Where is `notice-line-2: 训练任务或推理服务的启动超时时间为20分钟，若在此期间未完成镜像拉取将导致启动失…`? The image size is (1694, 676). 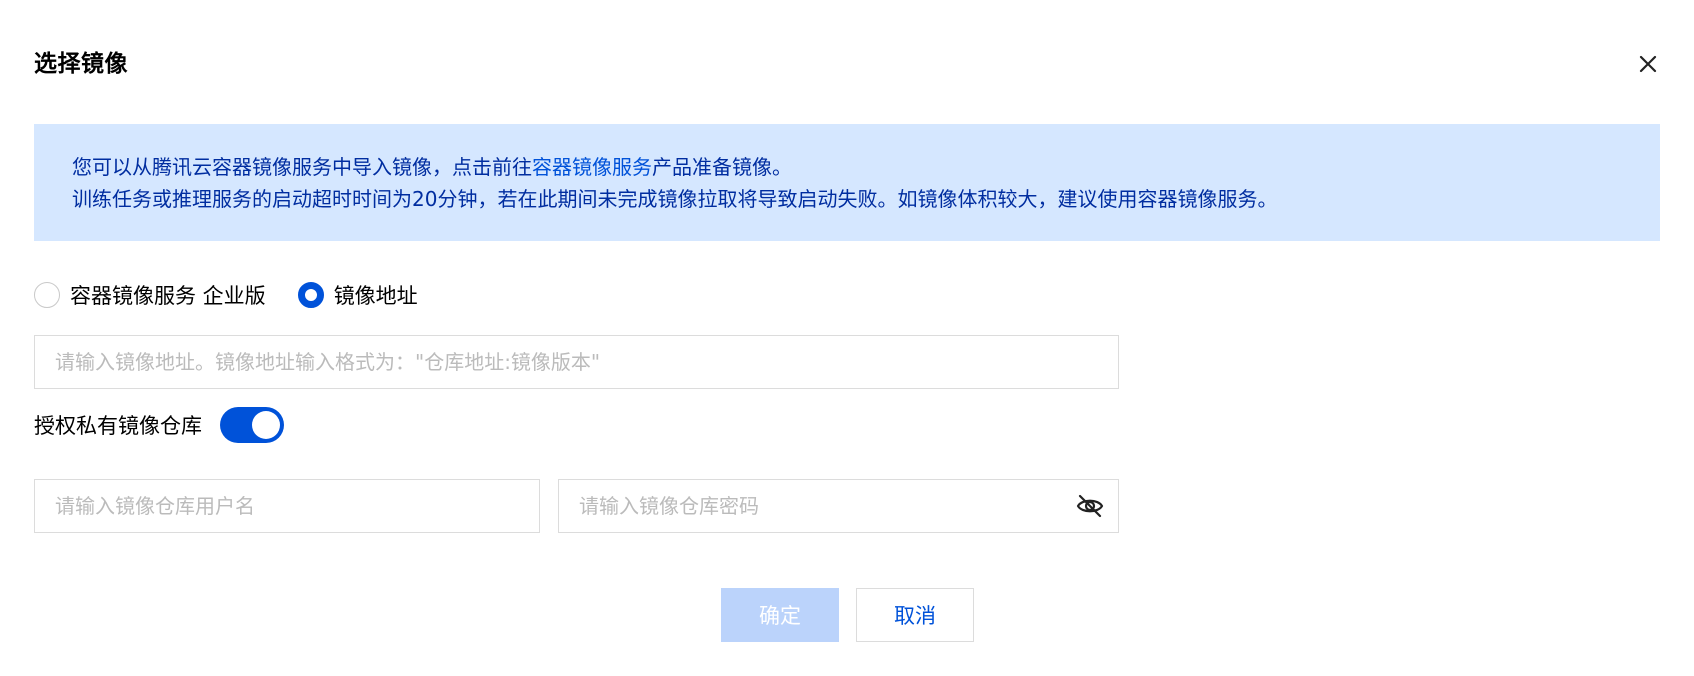 notice-line-2: 训练任务或推理服务的启动超时时间为20分钟，若在此期间未完成镜像拉取将导致启动失… is located at coordinates (675, 199).